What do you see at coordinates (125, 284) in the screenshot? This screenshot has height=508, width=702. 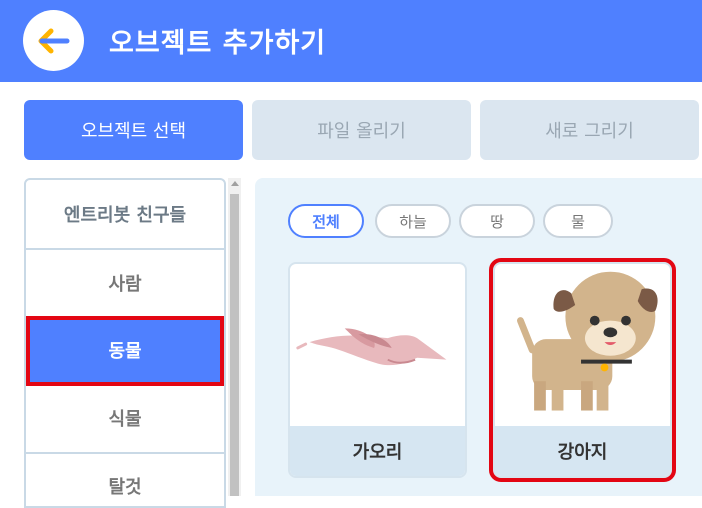 I see `sidebar-item-people: 사람` at bounding box center [125, 284].